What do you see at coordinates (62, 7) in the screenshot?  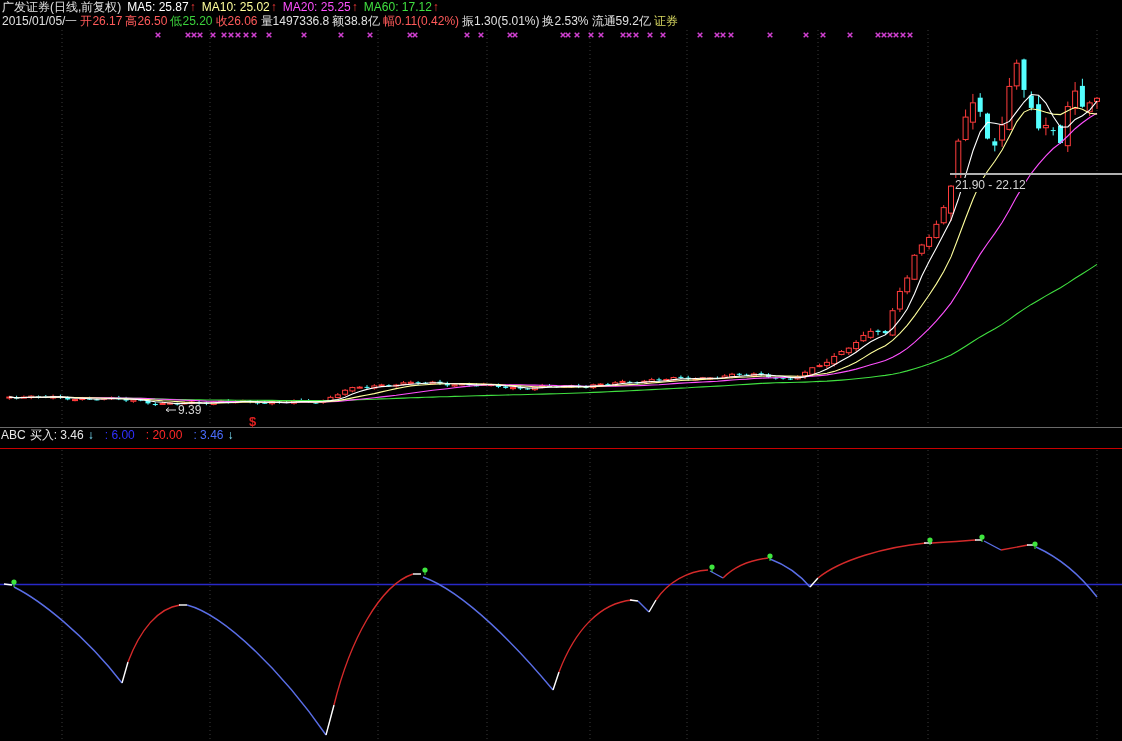 I see `chart-title: 广发证券(日线,前复权)` at bounding box center [62, 7].